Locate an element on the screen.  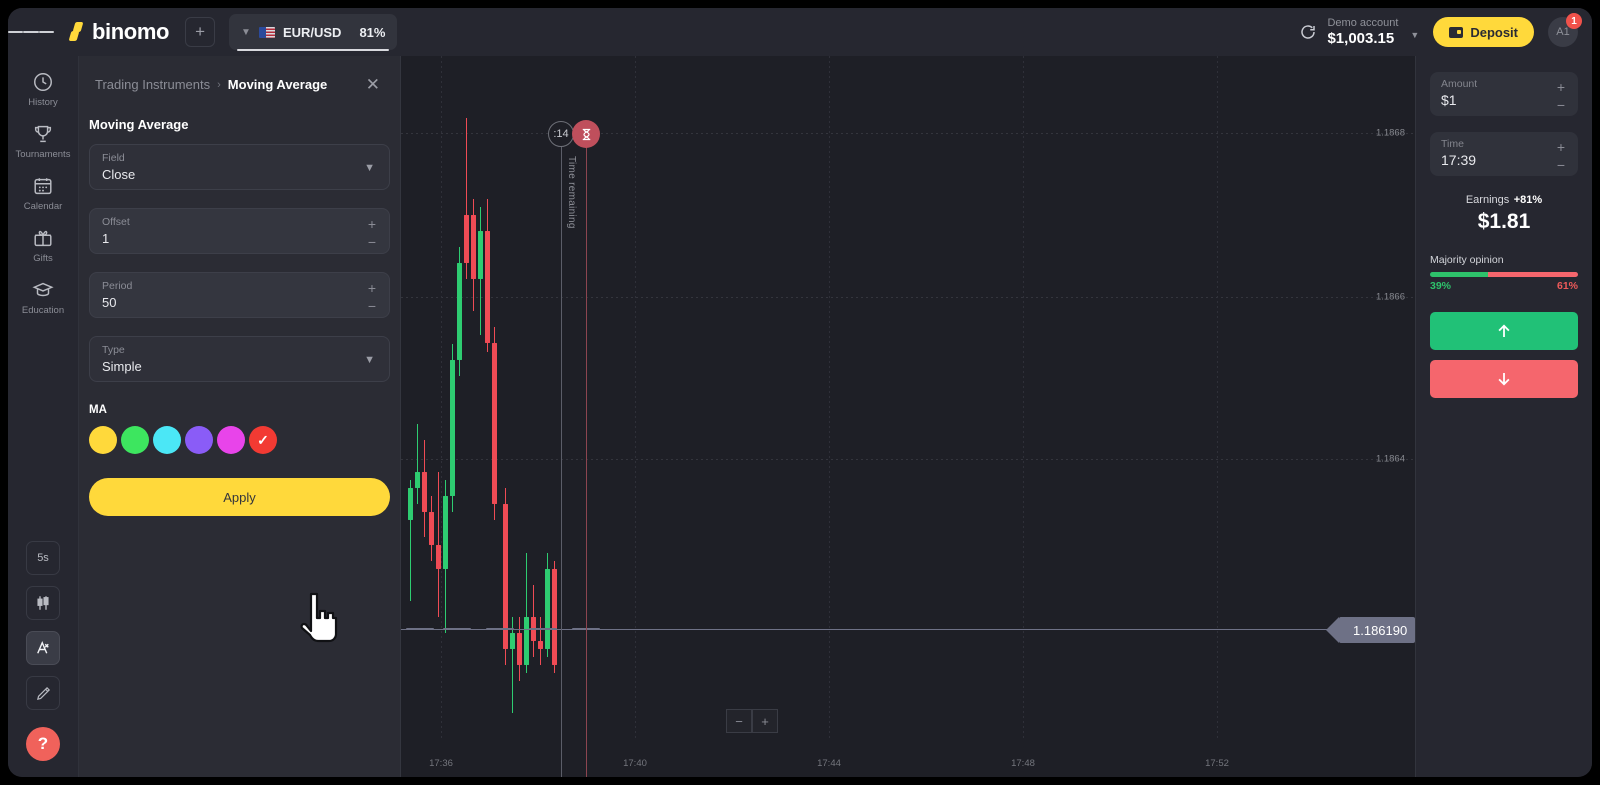
amount-label: Amount is located at coordinates (1459, 84).